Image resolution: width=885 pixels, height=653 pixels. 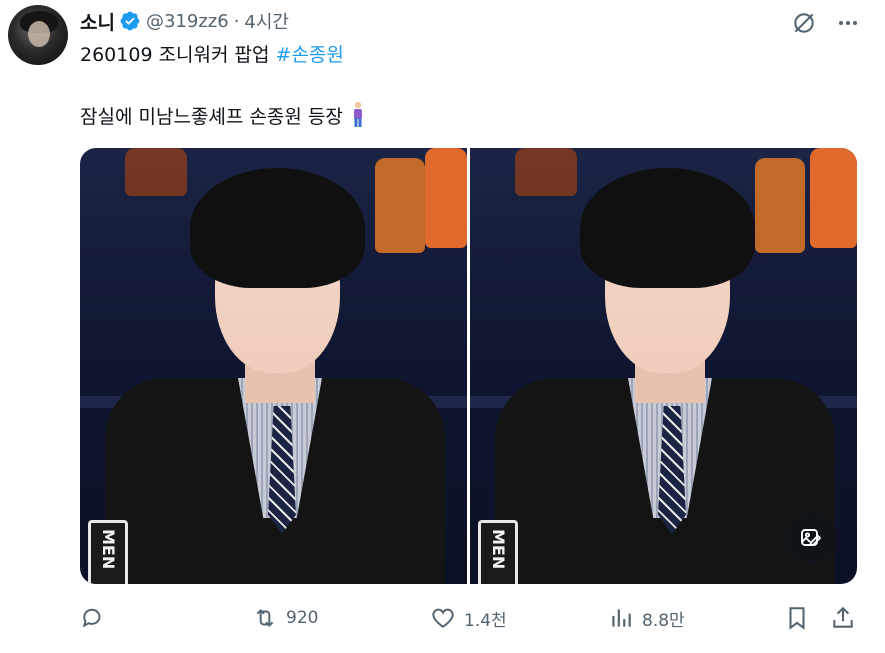 I want to click on retweet-icon, so click(x=265, y=618).